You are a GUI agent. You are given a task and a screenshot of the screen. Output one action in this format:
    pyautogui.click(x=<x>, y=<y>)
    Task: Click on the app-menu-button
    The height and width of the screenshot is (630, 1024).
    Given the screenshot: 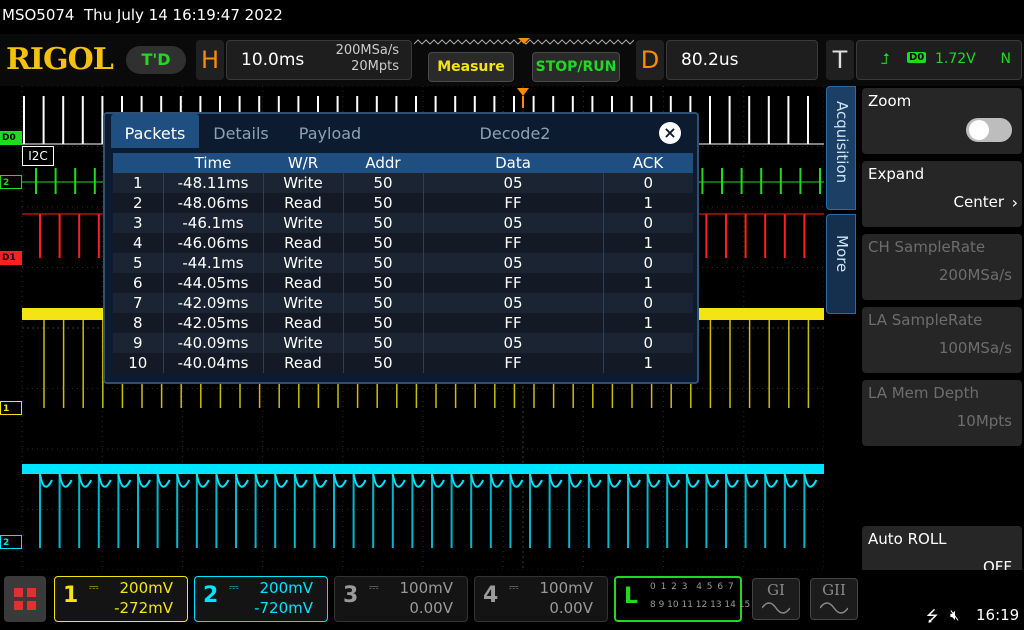 What is the action you would take?
    pyautogui.click(x=25, y=599)
    